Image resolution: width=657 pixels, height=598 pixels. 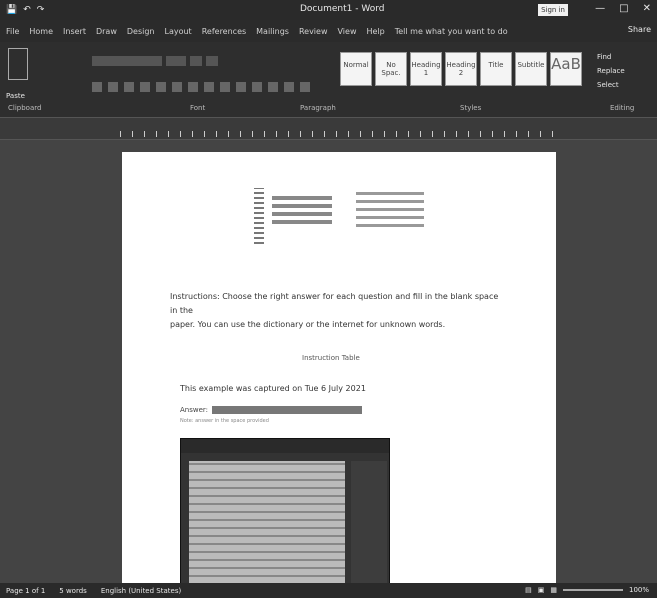 I want to click on undo-icon: ↶, so click(x=27, y=10).